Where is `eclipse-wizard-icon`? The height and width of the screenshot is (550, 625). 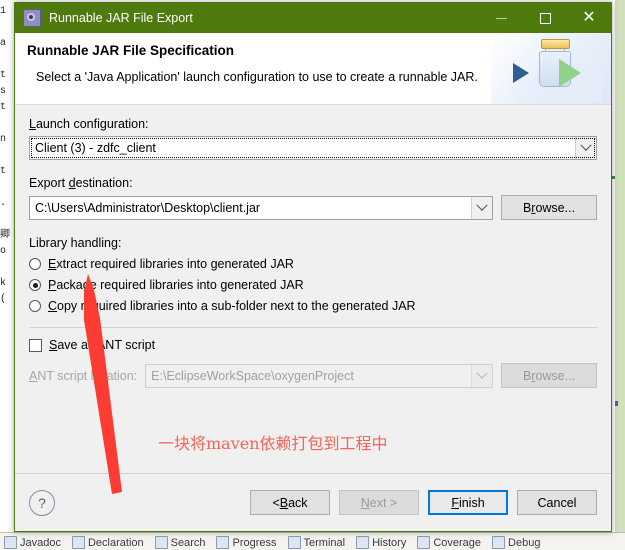
eclipse-wizard-icon is located at coordinates (32, 18).